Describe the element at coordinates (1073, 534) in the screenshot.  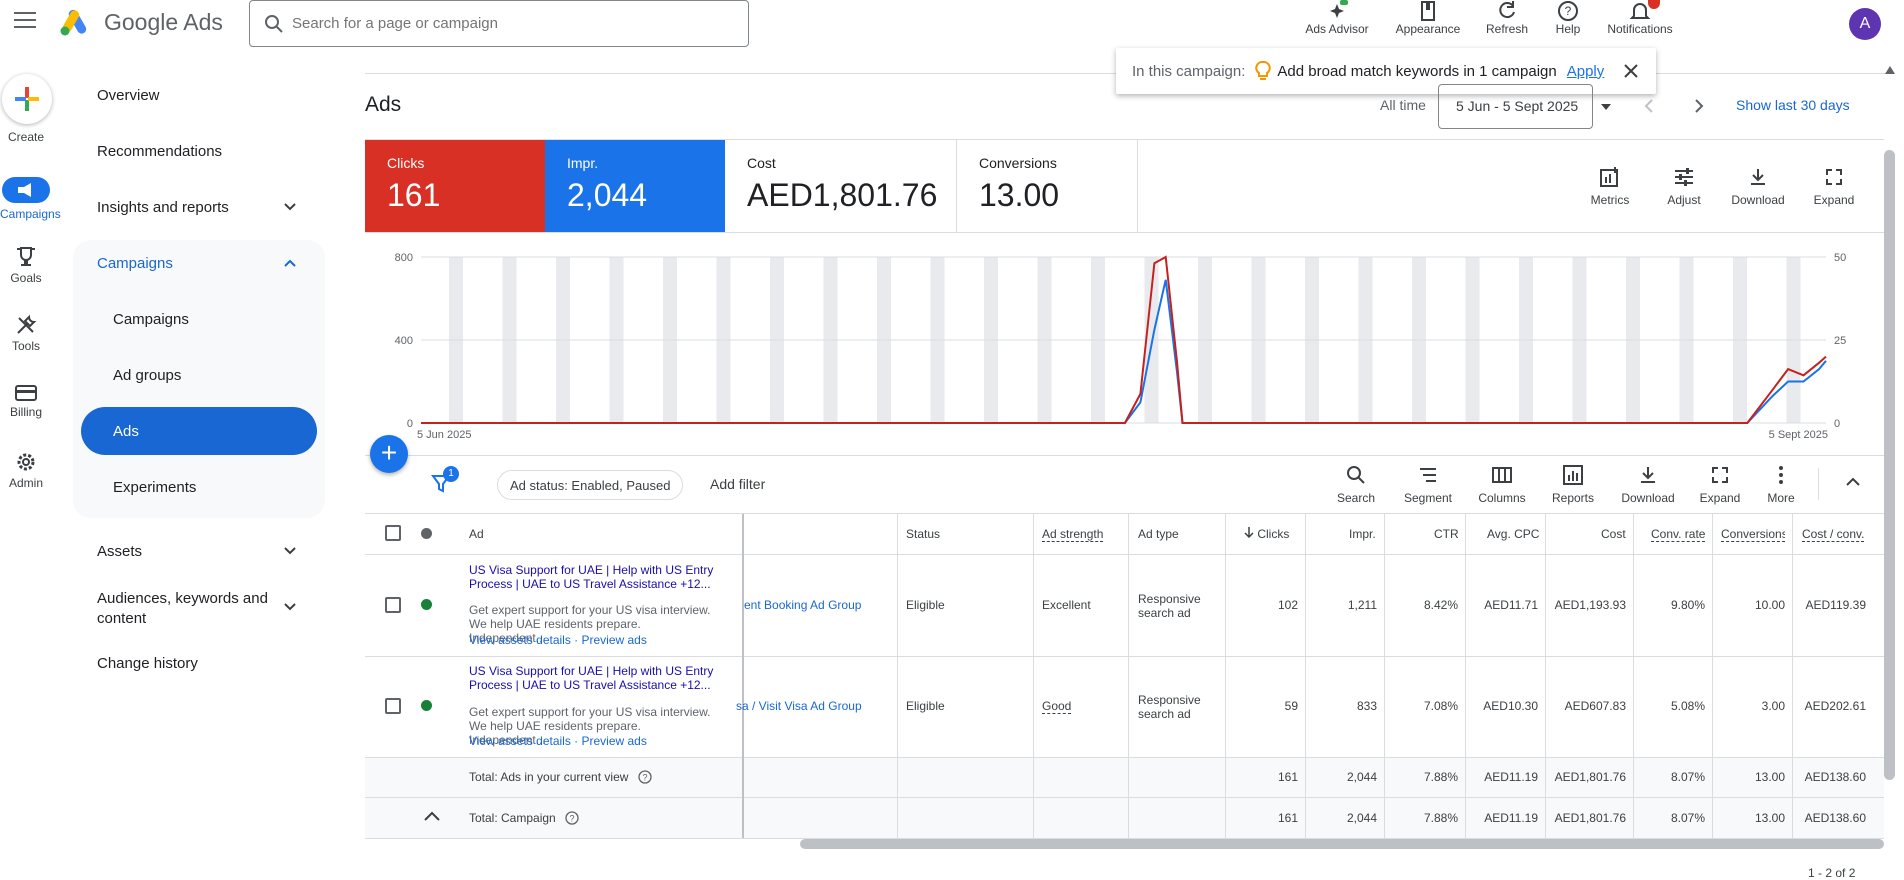
I see `col-header-ad-strength: Ad strength` at that location.